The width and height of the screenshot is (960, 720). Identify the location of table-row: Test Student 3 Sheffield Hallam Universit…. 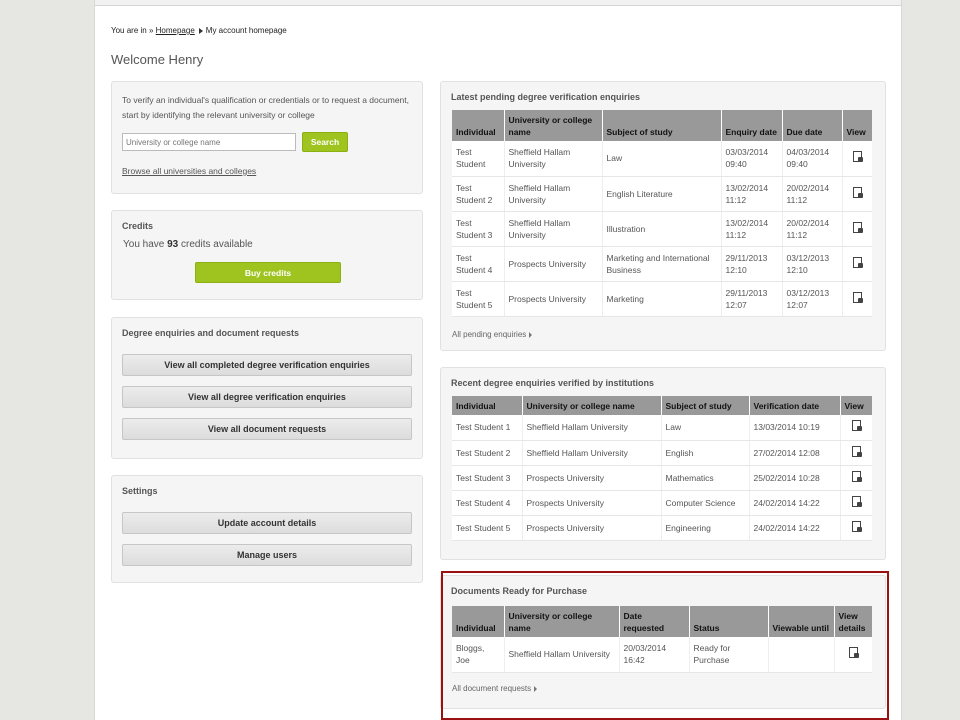
(662, 229).